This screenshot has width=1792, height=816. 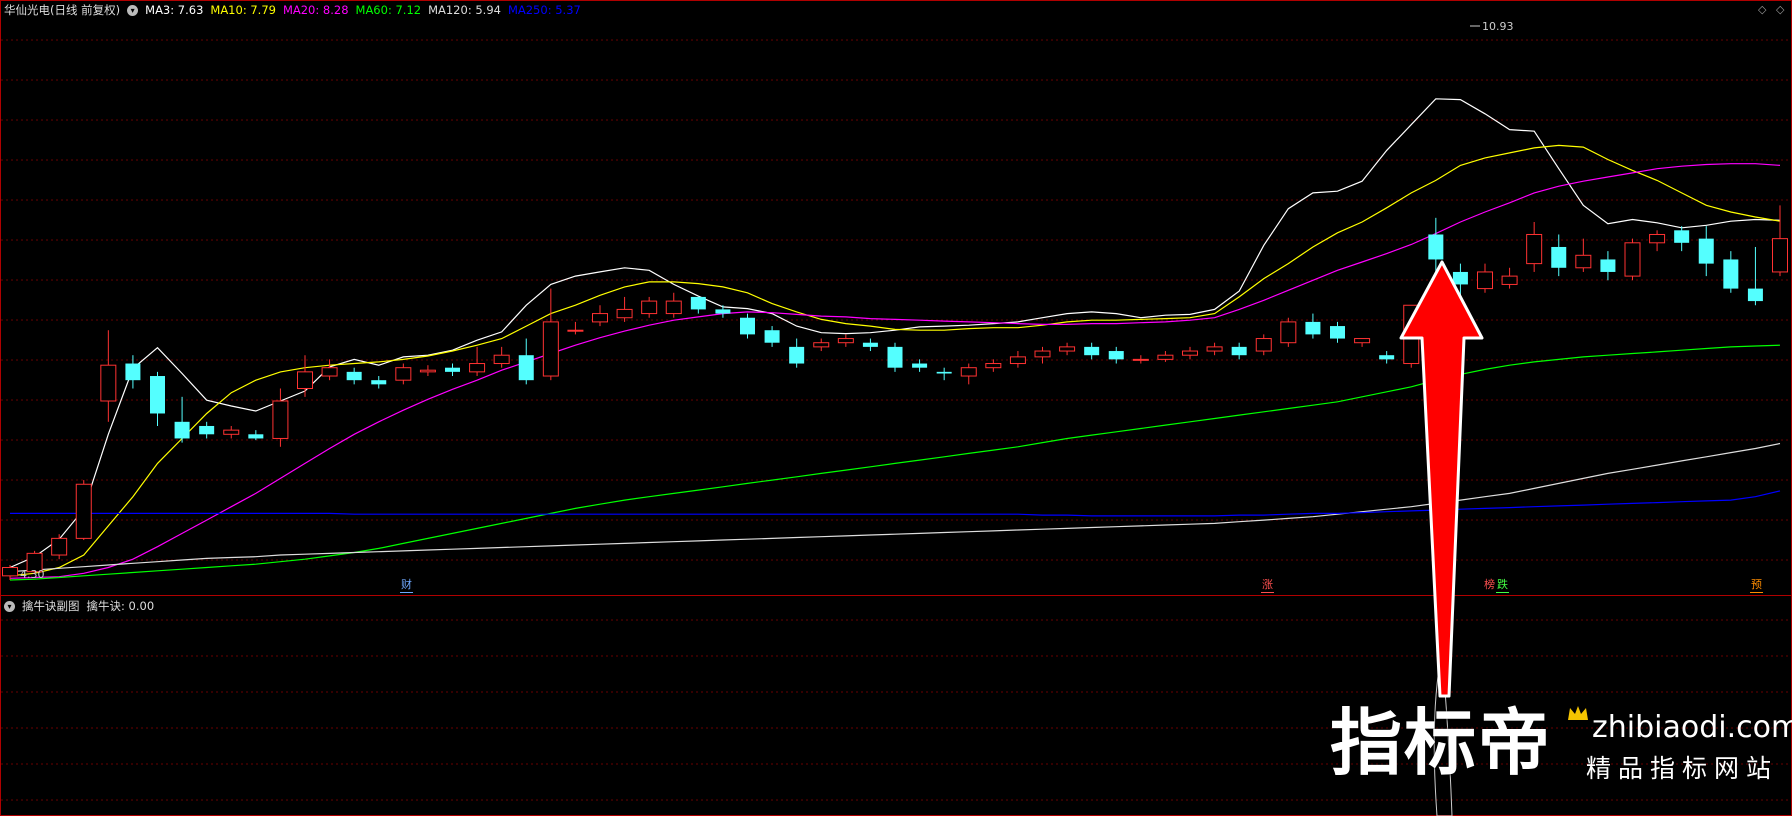 What do you see at coordinates (1489, 585) in the screenshot?
I see `marker-bang: 榜` at bounding box center [1489, 585].